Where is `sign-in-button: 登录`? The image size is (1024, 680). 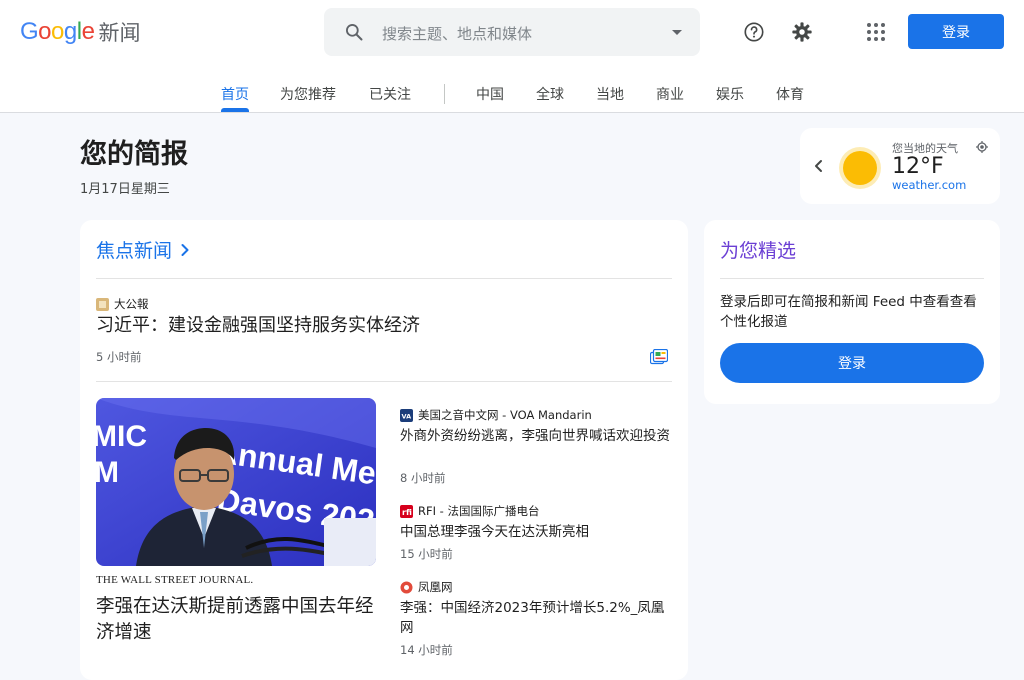 sign-in-button: 登录 is located at coordinates (956, 31).